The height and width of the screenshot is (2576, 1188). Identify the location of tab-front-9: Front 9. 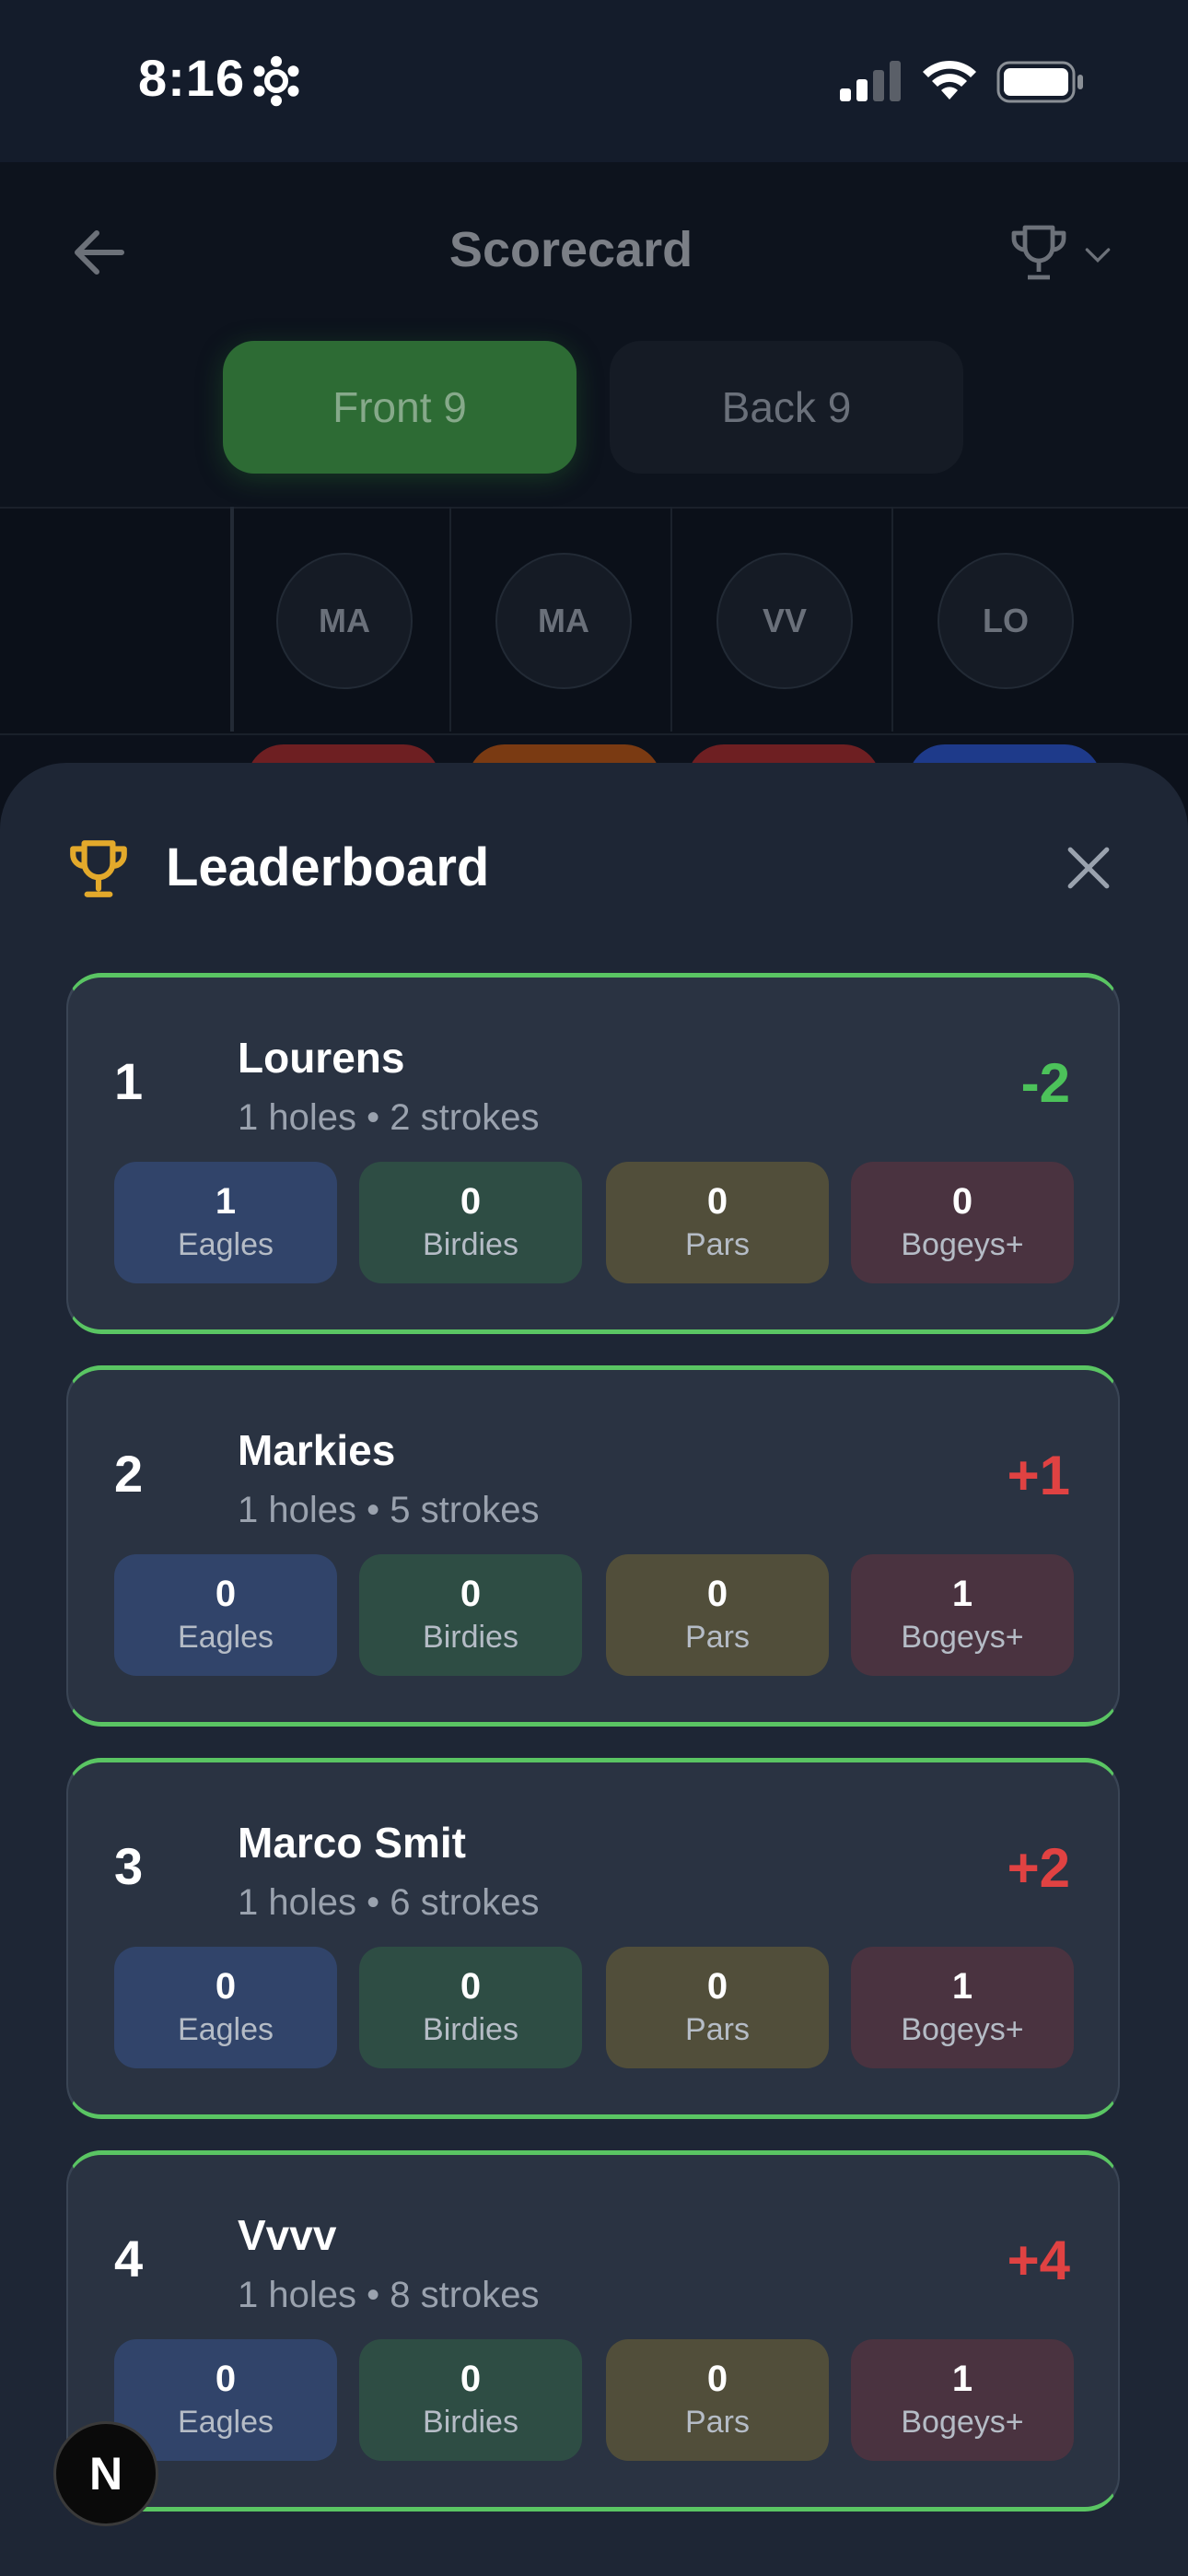
(400, 407).